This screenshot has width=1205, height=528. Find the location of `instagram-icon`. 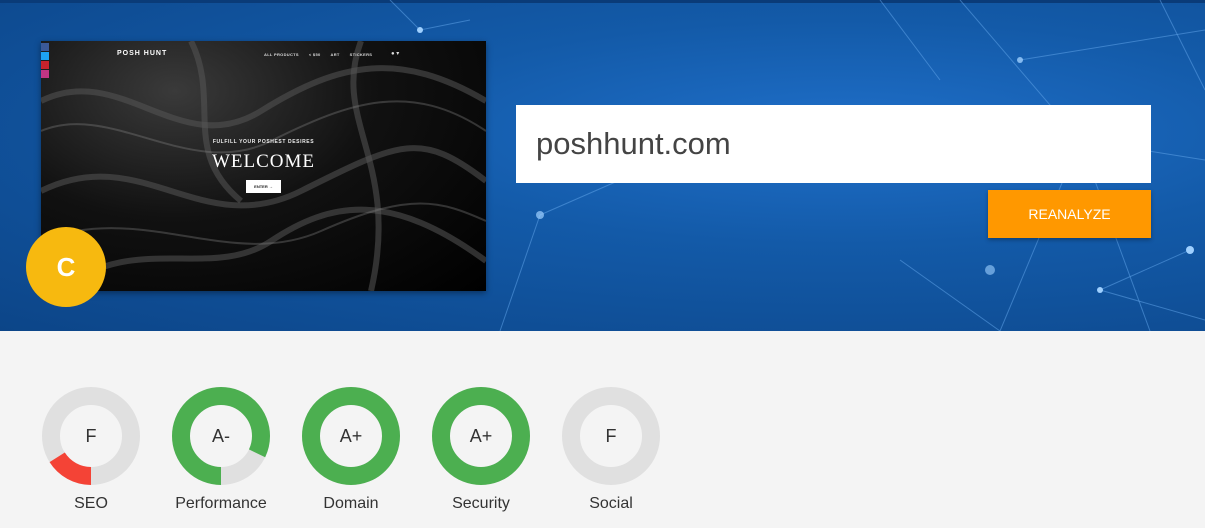

instagram-icon is located at coordinates (45, 74).